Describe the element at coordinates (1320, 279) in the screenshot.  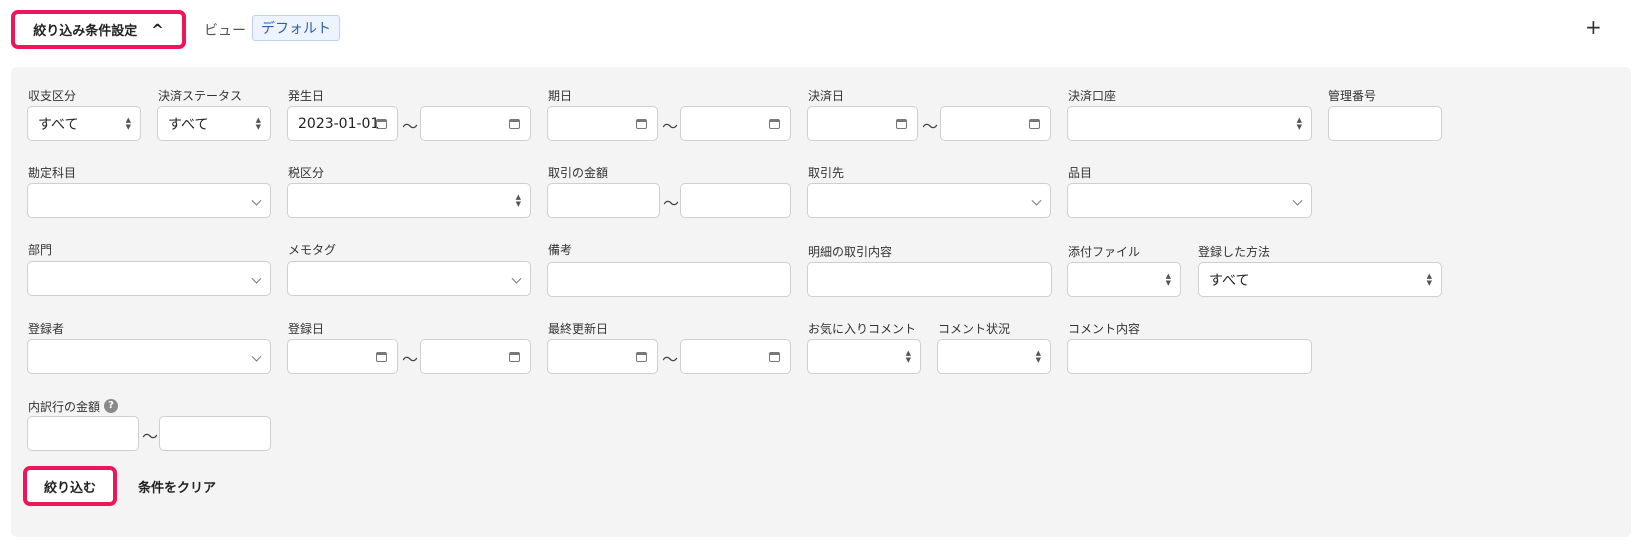
I see `registration-method-select: すべて ▲ ▼` at that location.